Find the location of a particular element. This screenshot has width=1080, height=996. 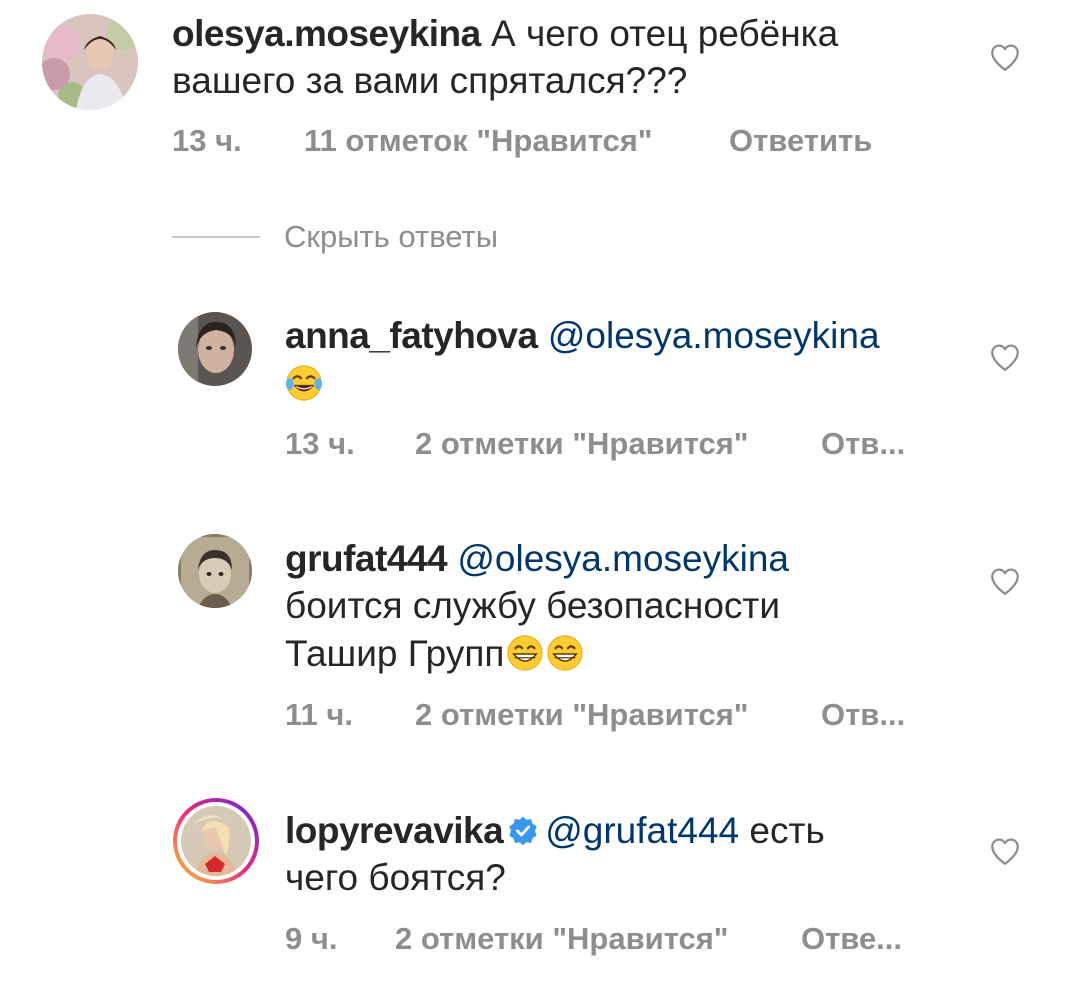

verified-badge-icon is located at coordinates (523, 831).